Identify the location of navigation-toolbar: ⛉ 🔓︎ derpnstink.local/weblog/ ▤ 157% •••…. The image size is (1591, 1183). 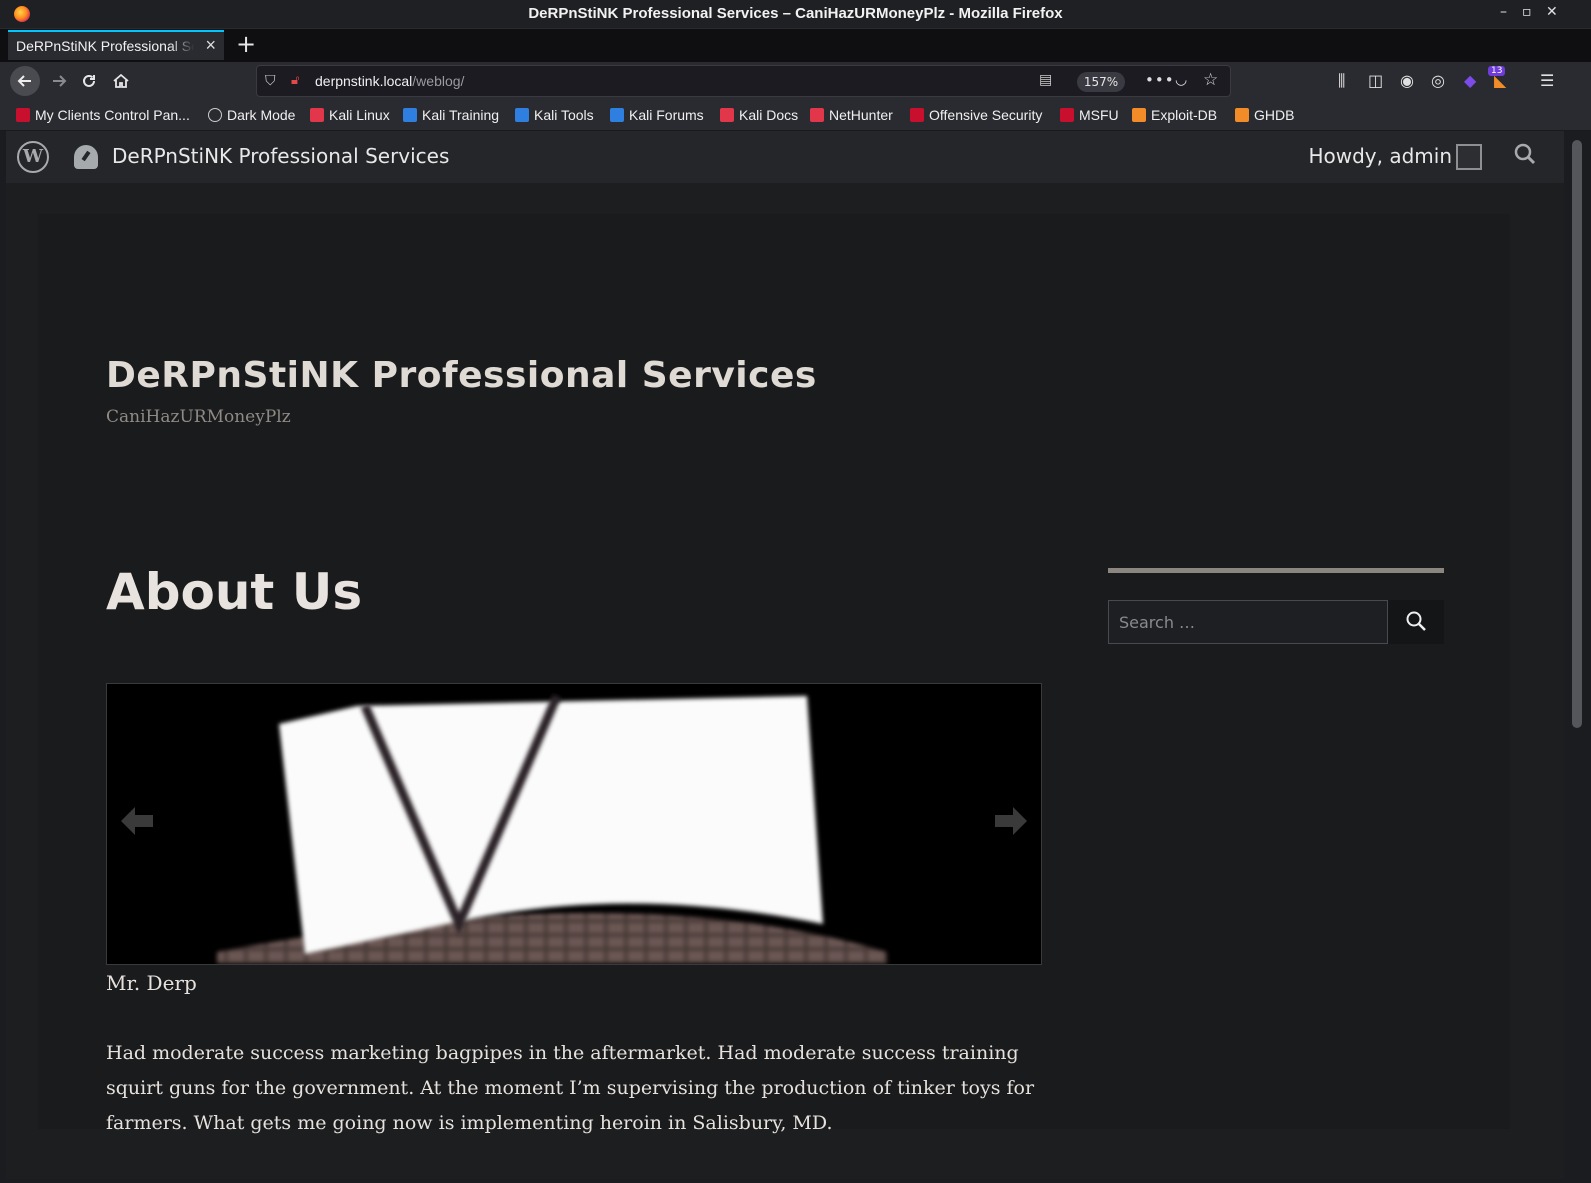
(795, 81).